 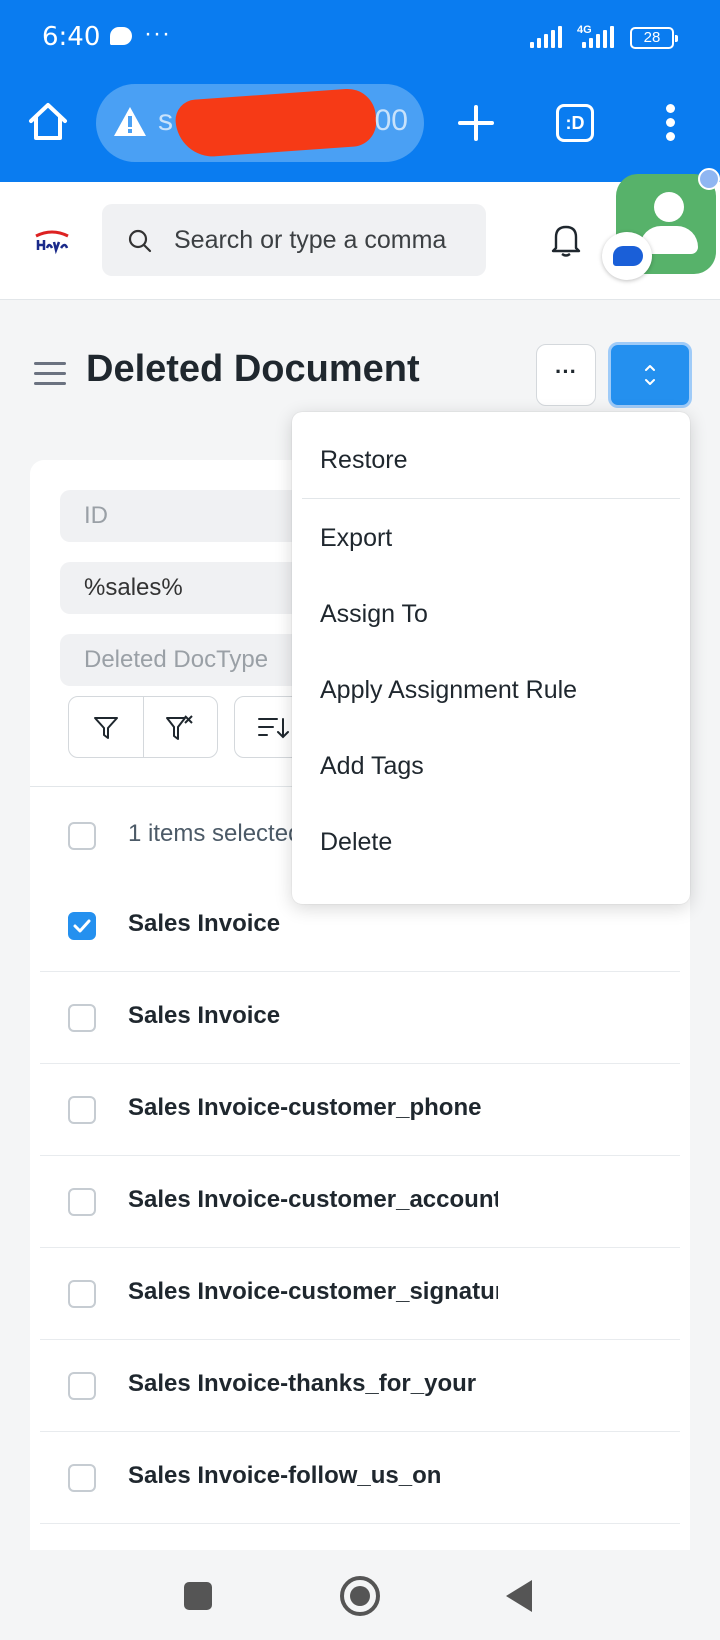 I want to click on redaction-mark, so click(x=276, y=123).